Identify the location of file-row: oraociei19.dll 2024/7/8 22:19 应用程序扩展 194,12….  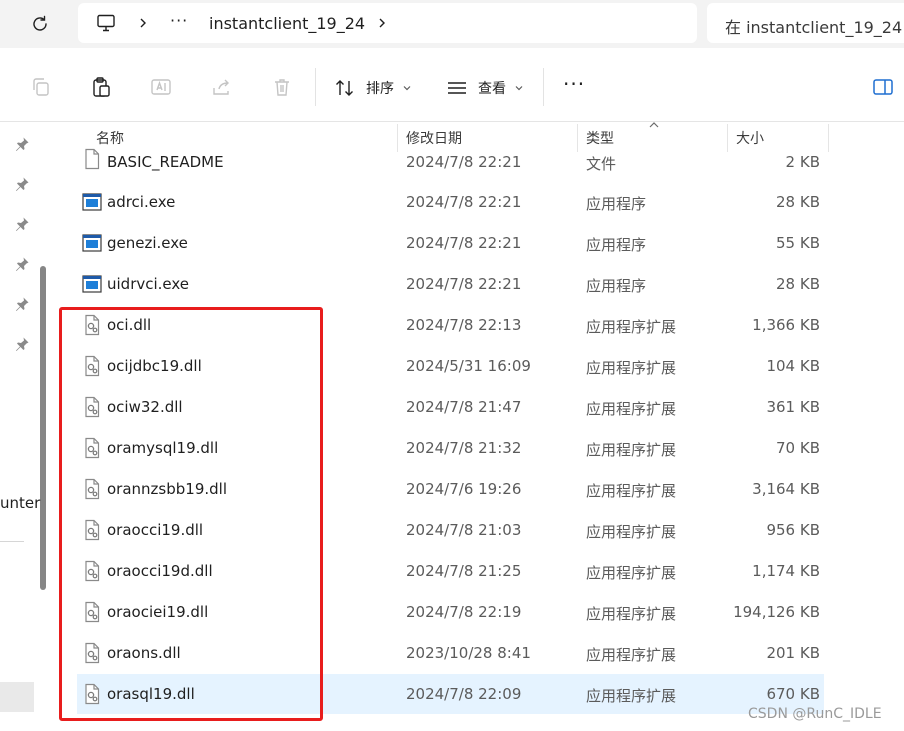
(450, 612).